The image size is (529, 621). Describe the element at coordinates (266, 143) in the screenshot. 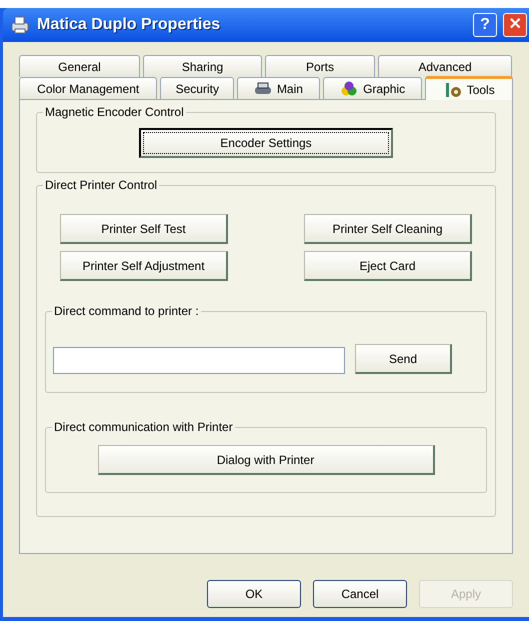

I see `encoder-settings-button: Encoder Settings` at that location.